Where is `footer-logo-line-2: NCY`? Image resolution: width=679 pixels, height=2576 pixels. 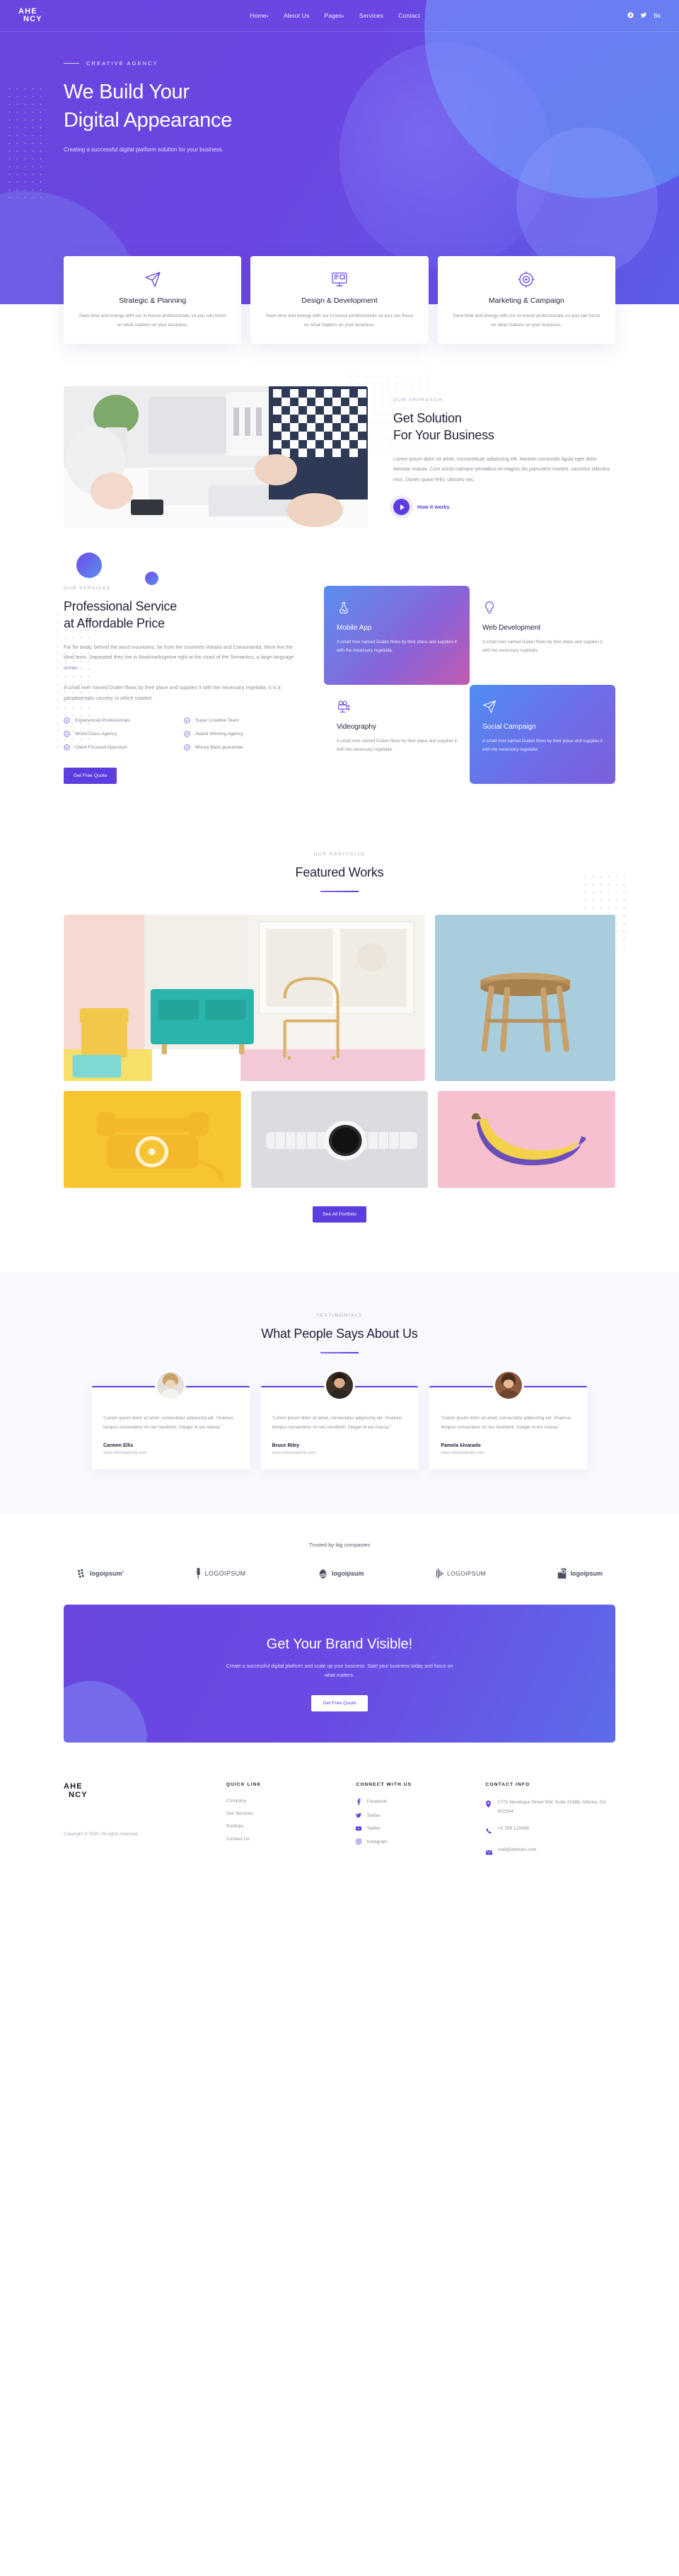
footer-logo-line-2: NCY is located at coordinates (78, 1795).